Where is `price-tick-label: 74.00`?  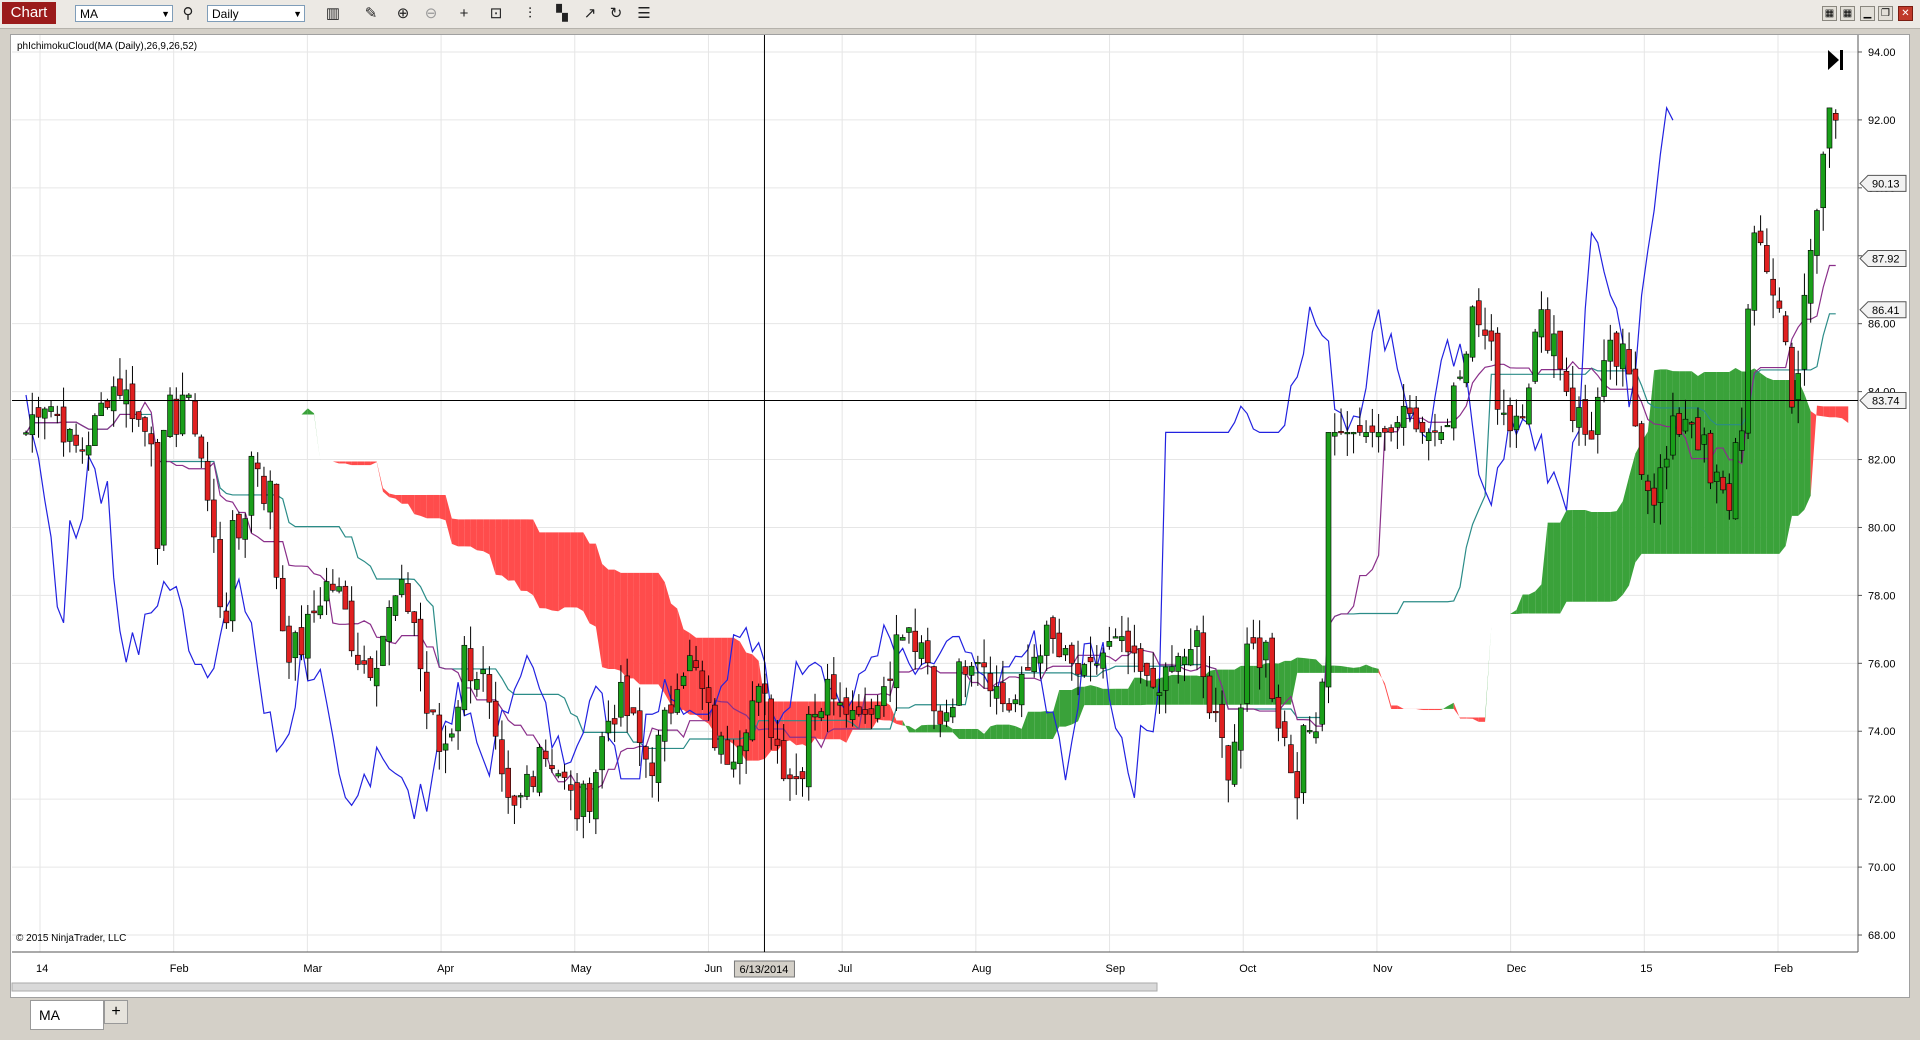
price-tick-label: 74.00 is located at coordinates (1882, 732).